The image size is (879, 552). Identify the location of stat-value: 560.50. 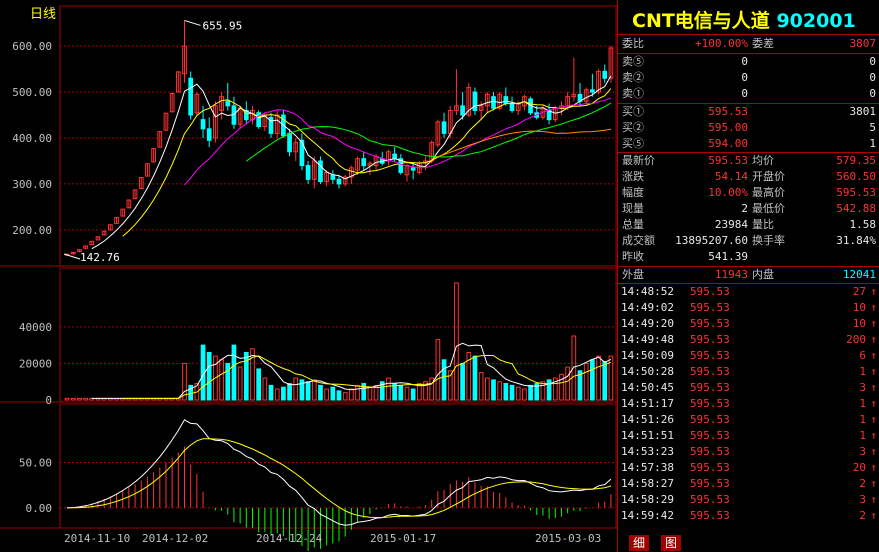
(856, 176).